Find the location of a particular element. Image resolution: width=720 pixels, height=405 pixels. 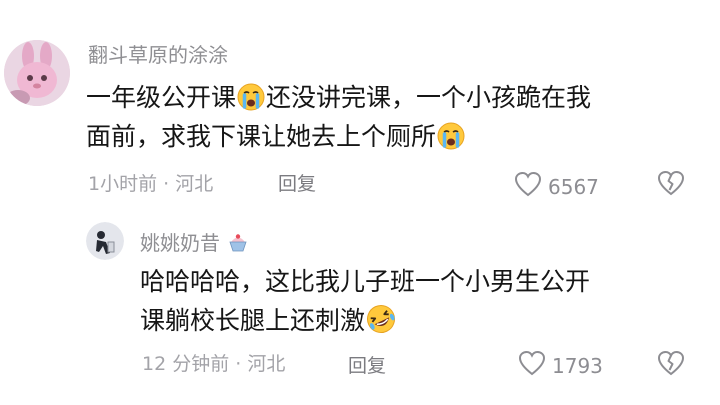

comment-text: 哈哈哈哈，这比我儿子班一个小男生公开 is located at coordinates (365, 281).